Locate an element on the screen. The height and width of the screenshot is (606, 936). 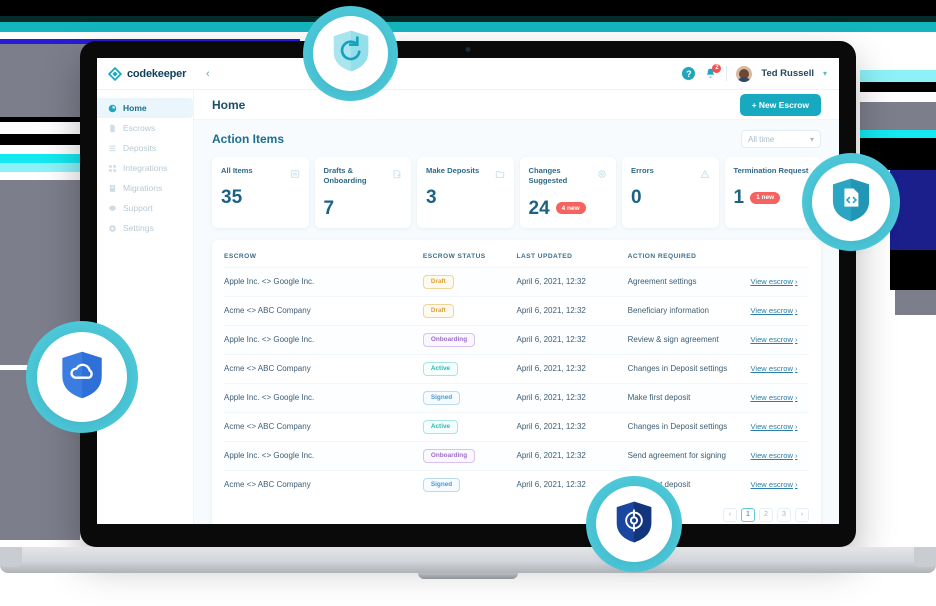
action-items-title: Action Items is located at coordinates (248, 139).